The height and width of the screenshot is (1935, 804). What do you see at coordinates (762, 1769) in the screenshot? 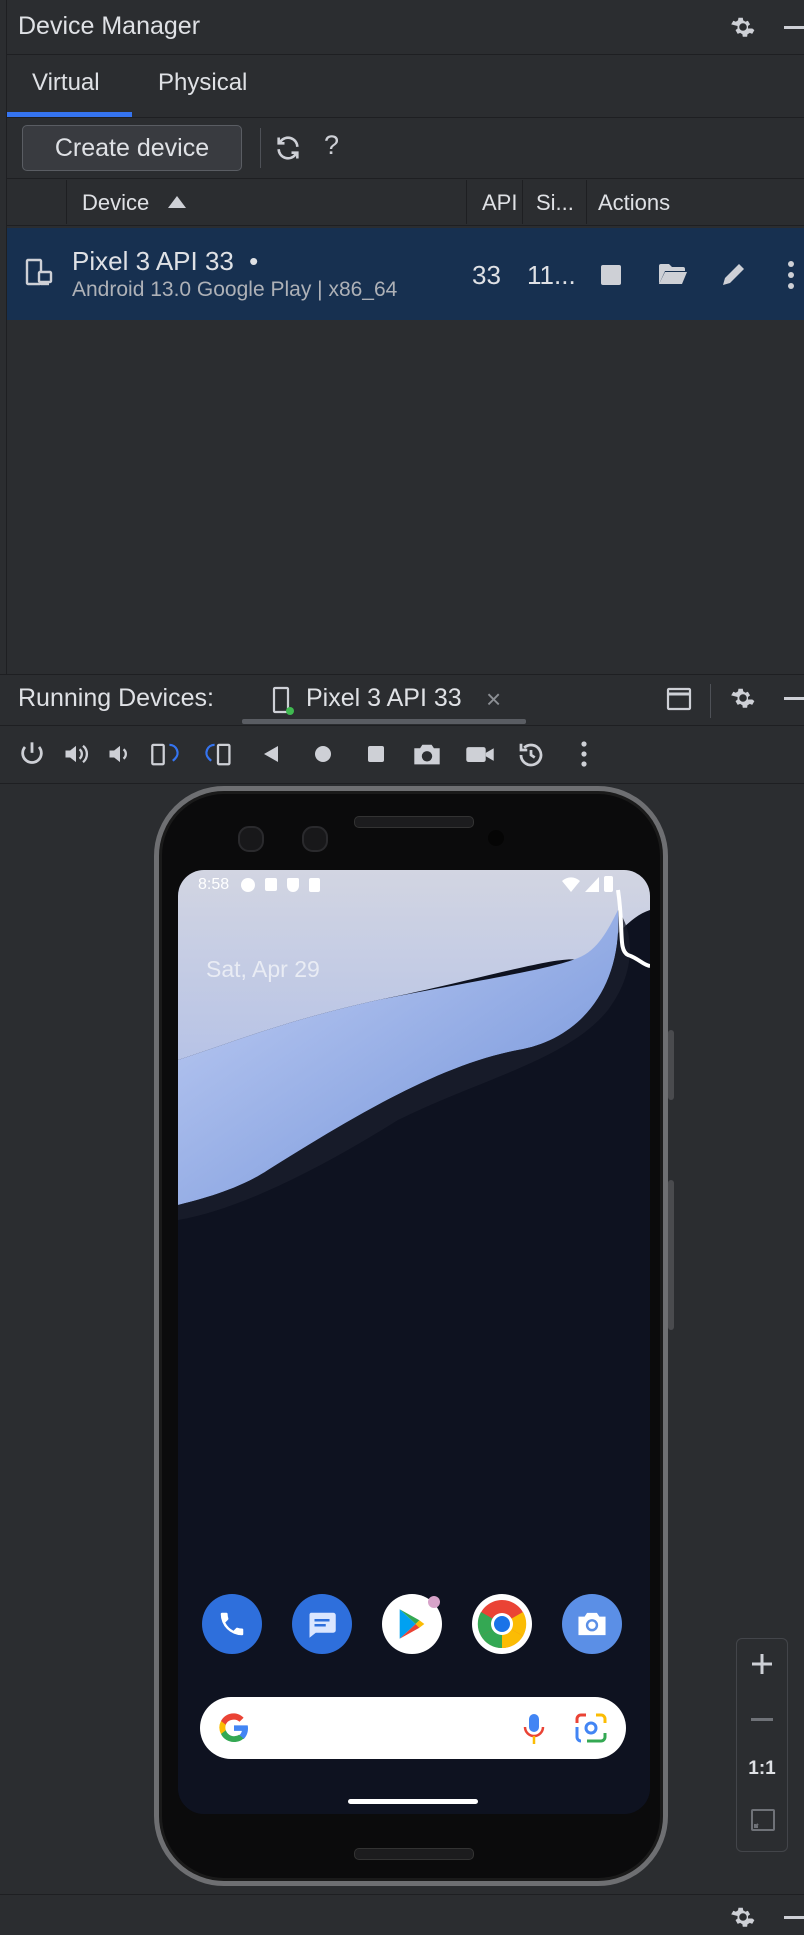
I see `zoom-actual-size: 1:1` at bounding box center [762, 1769].